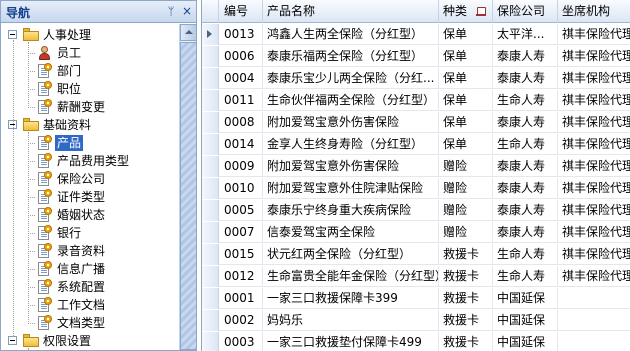 This screenshot has width=630, height=351. Describe the element at coordinates (241, 232) in the screenshot. I see `table-cell: 0007` at that location.